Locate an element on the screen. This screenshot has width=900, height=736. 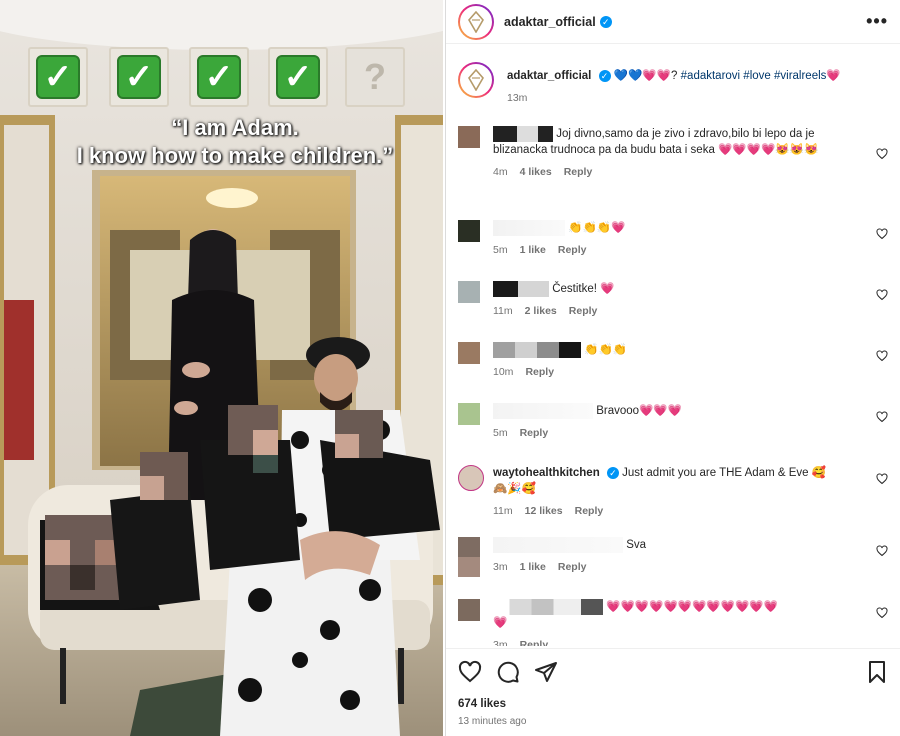
checkbox-3: ✓ is located at coordinates (219, 77).